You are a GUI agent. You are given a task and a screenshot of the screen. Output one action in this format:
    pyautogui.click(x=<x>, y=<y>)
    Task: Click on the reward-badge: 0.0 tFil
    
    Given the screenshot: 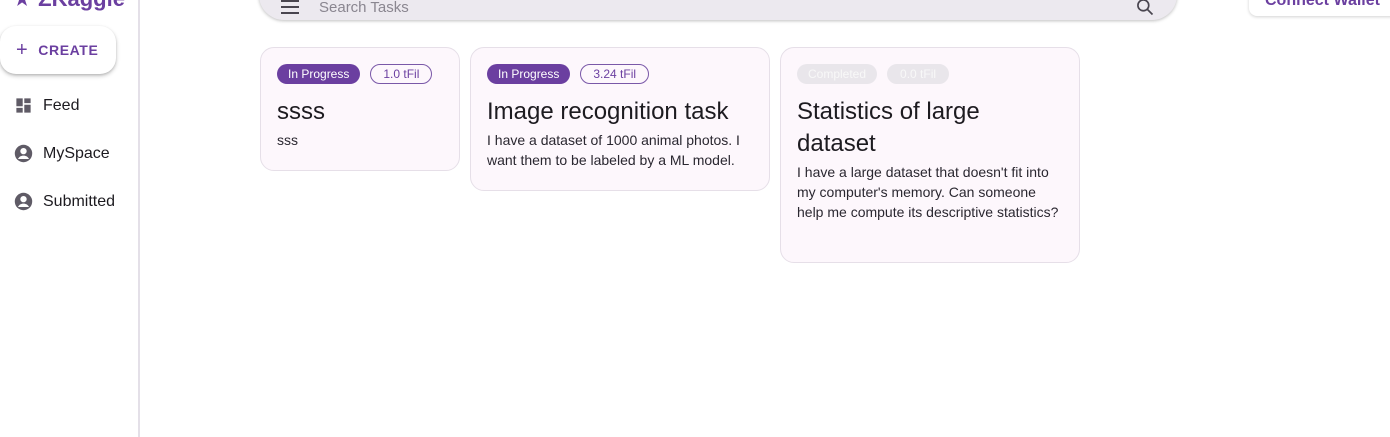 What is the action you would take?
    pyautogui.click(x=918, y=74)
    